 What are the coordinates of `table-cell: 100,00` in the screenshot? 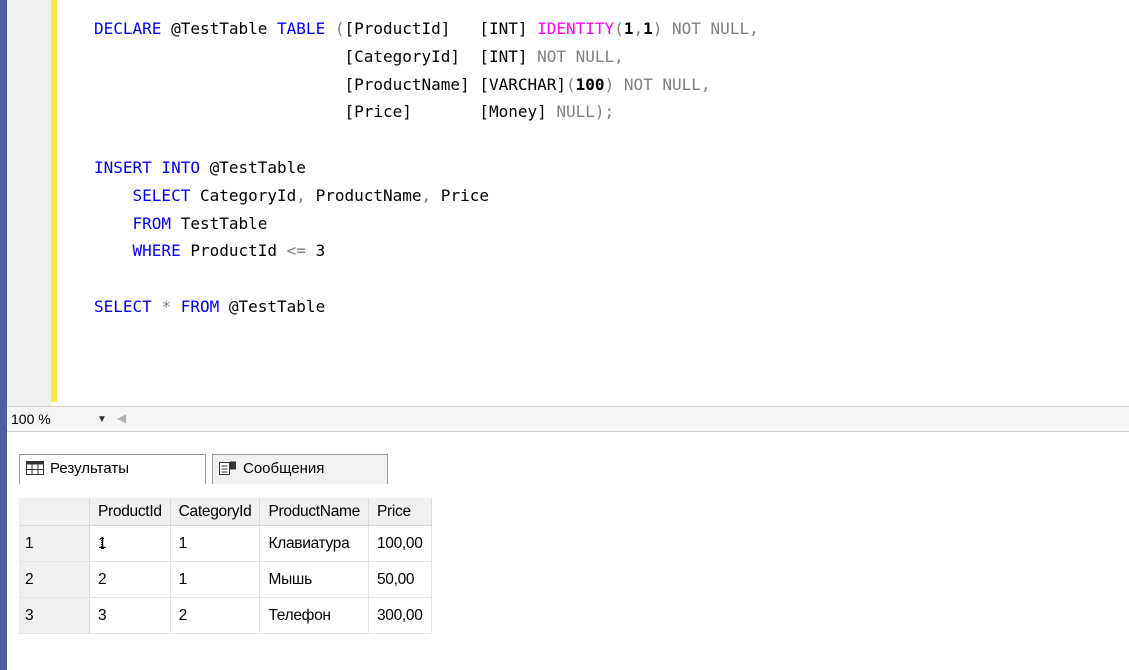 It's located at (400, 543).